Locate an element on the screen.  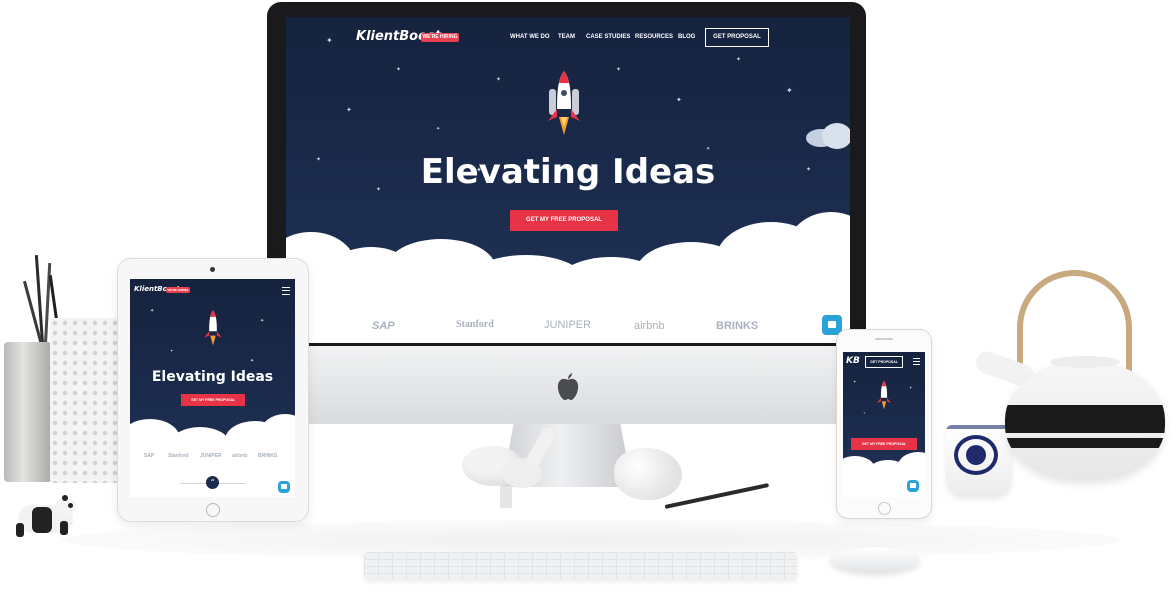
ipad-hero-headline: Elevating Ideas is located at coordinates (212, 377).